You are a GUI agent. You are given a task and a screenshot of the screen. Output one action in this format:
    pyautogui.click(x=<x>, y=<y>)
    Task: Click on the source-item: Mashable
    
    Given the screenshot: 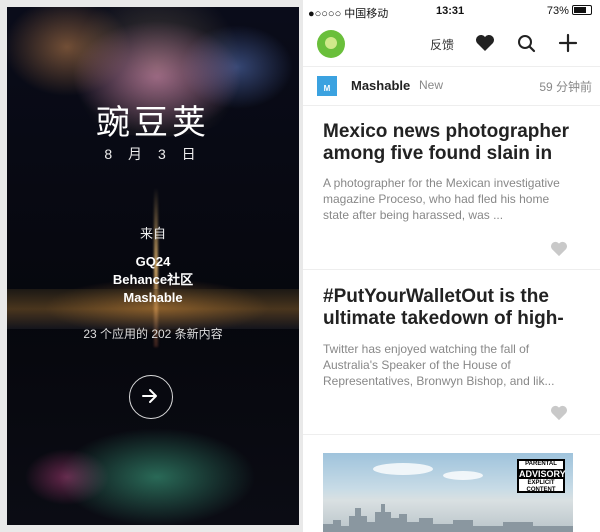 What is the action you would take?
    pyautogui.click(x=153, y=297)
    